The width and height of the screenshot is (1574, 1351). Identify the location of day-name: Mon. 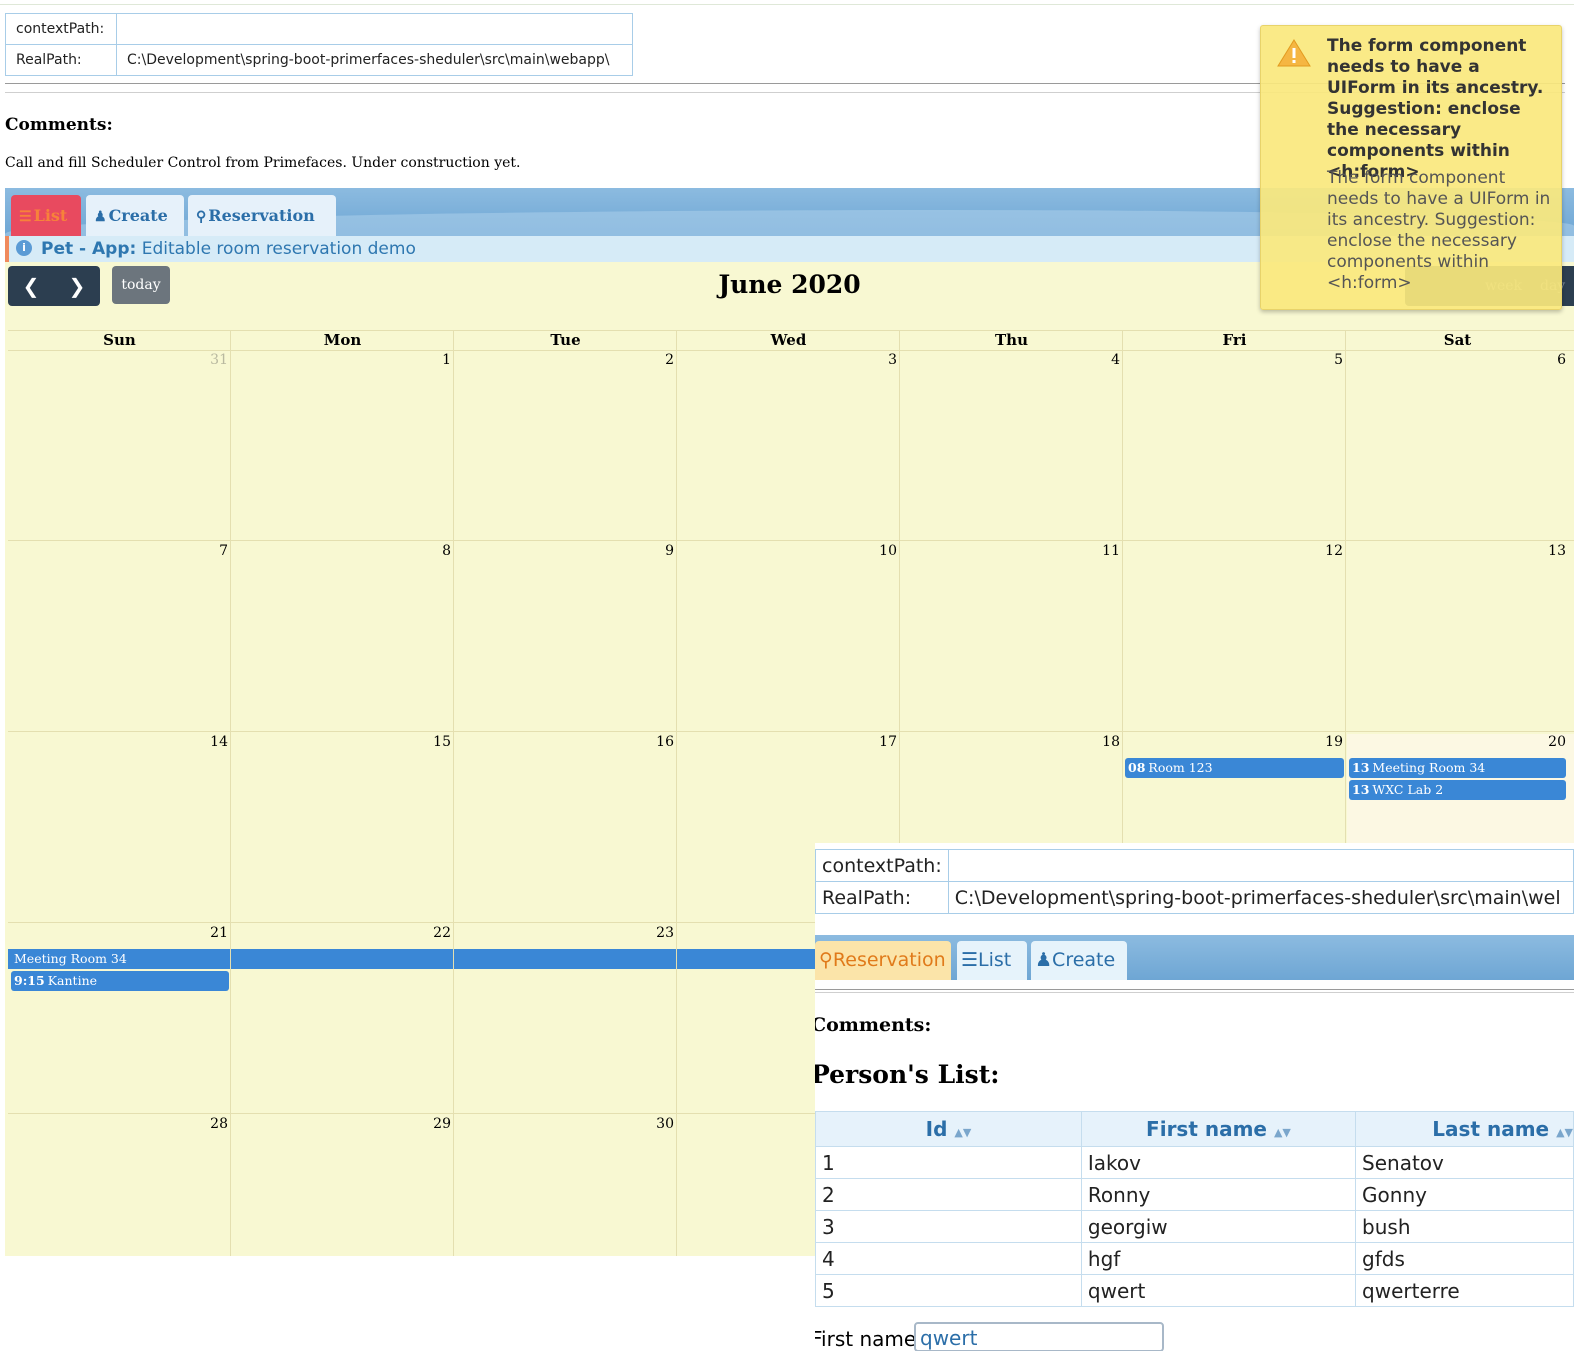
(342, 340).